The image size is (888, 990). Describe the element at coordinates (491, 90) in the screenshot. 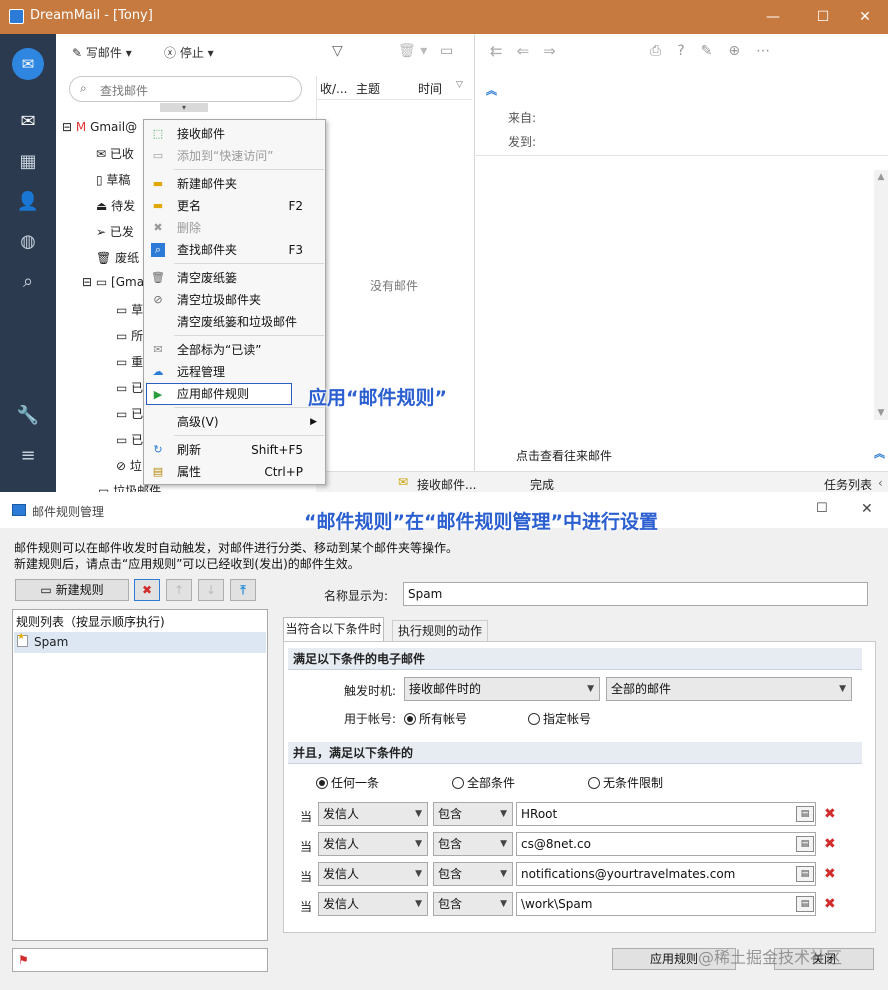

I see `collapse-header-icon: ︽` at that location.